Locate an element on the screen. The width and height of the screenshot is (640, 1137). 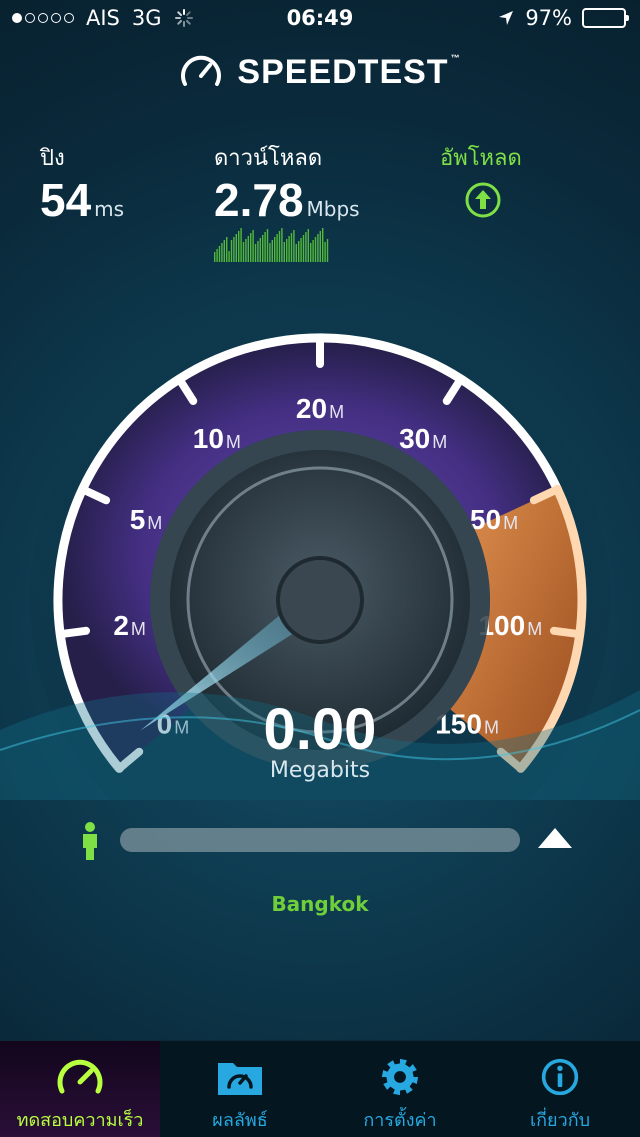
info-icon is located at coordinates (560, 1077).